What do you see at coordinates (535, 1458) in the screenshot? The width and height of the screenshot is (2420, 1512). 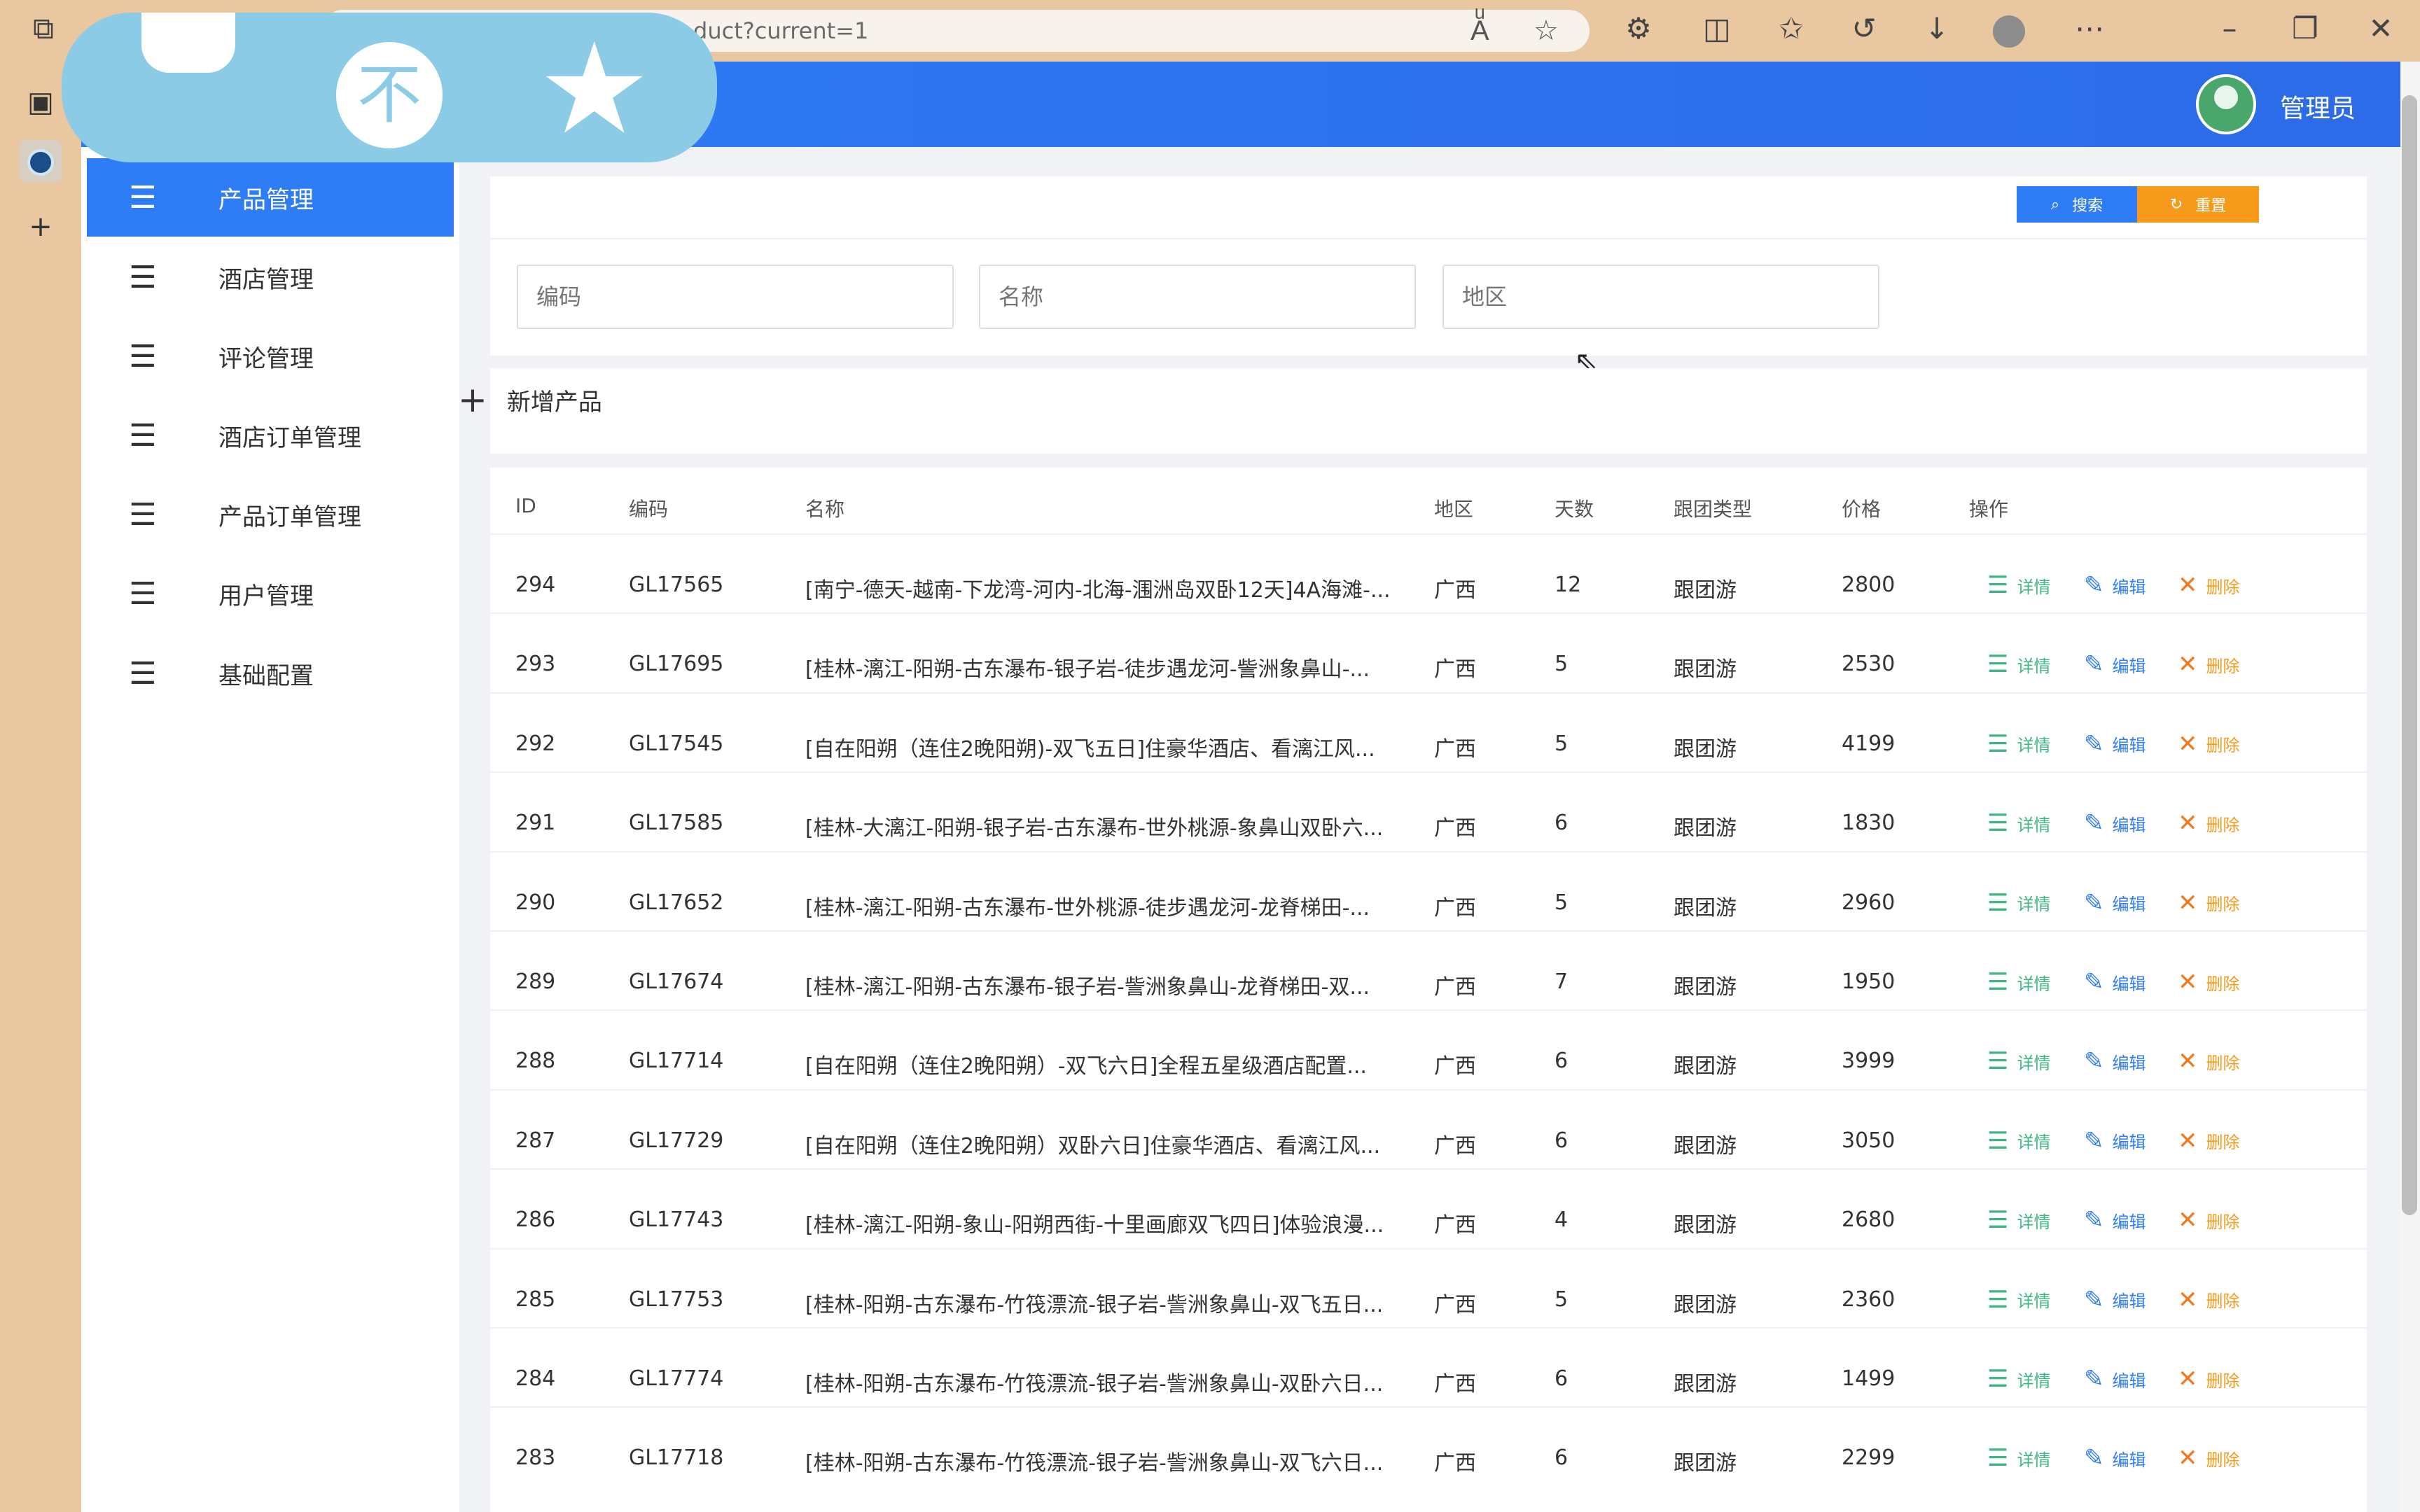 I see `table-cell-id: 283` at bounding box center [535, 1458].